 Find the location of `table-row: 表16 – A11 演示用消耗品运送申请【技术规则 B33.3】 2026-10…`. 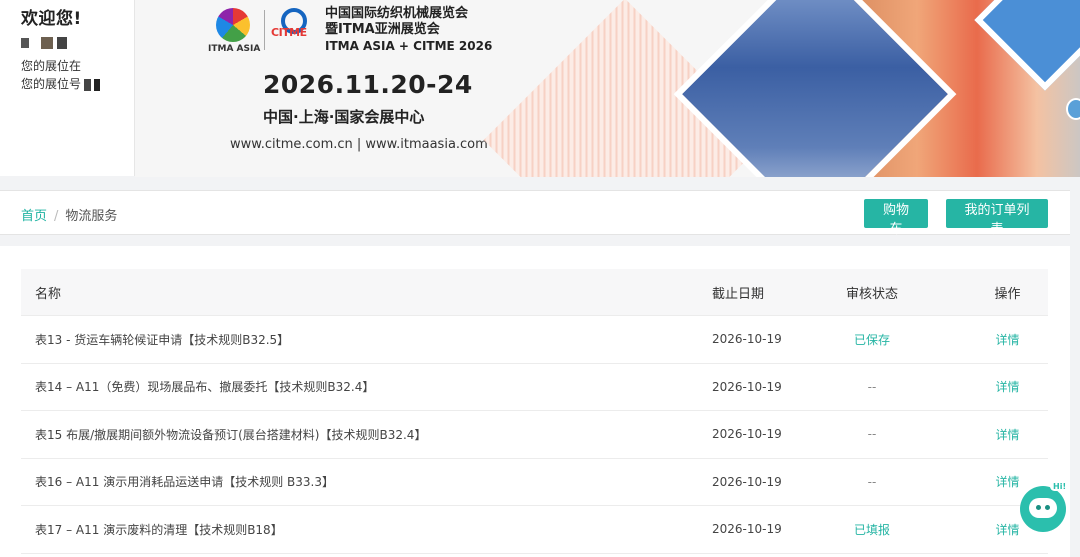

table-row: 表16 – A11 演示用消耗品运送申请【技术规则 B33.3】 2026-10… is located at coordinates (534, 482).